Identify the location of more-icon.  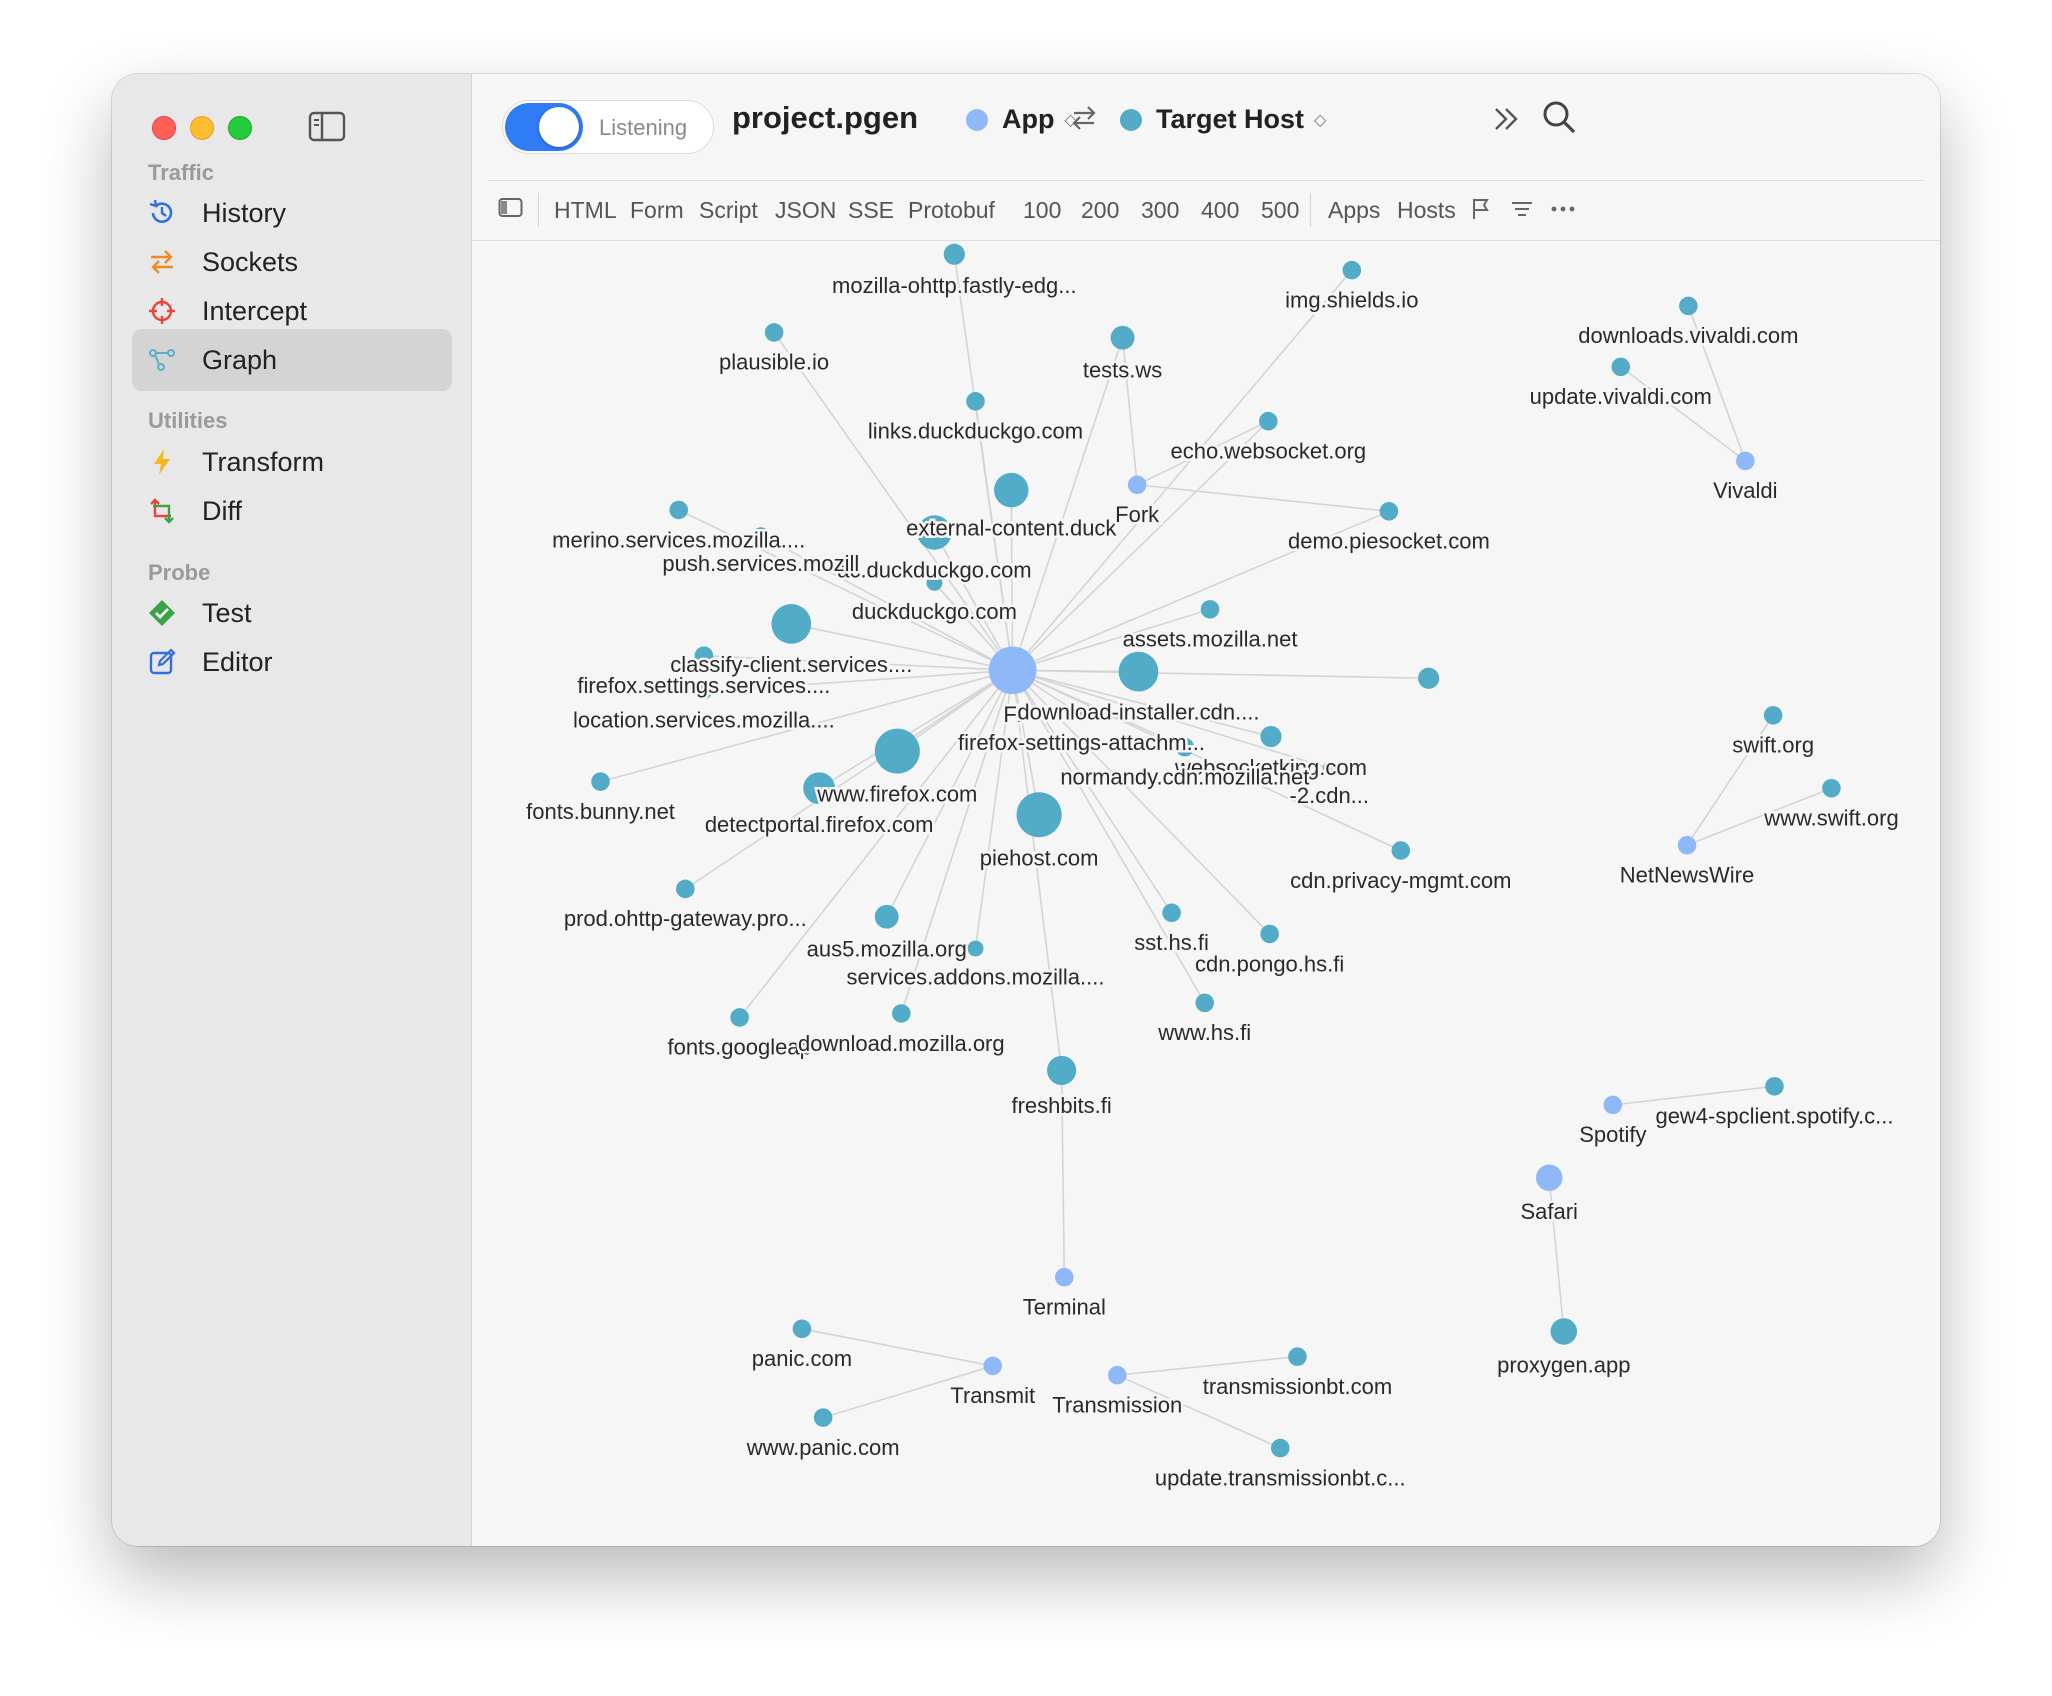
(1563, 211).